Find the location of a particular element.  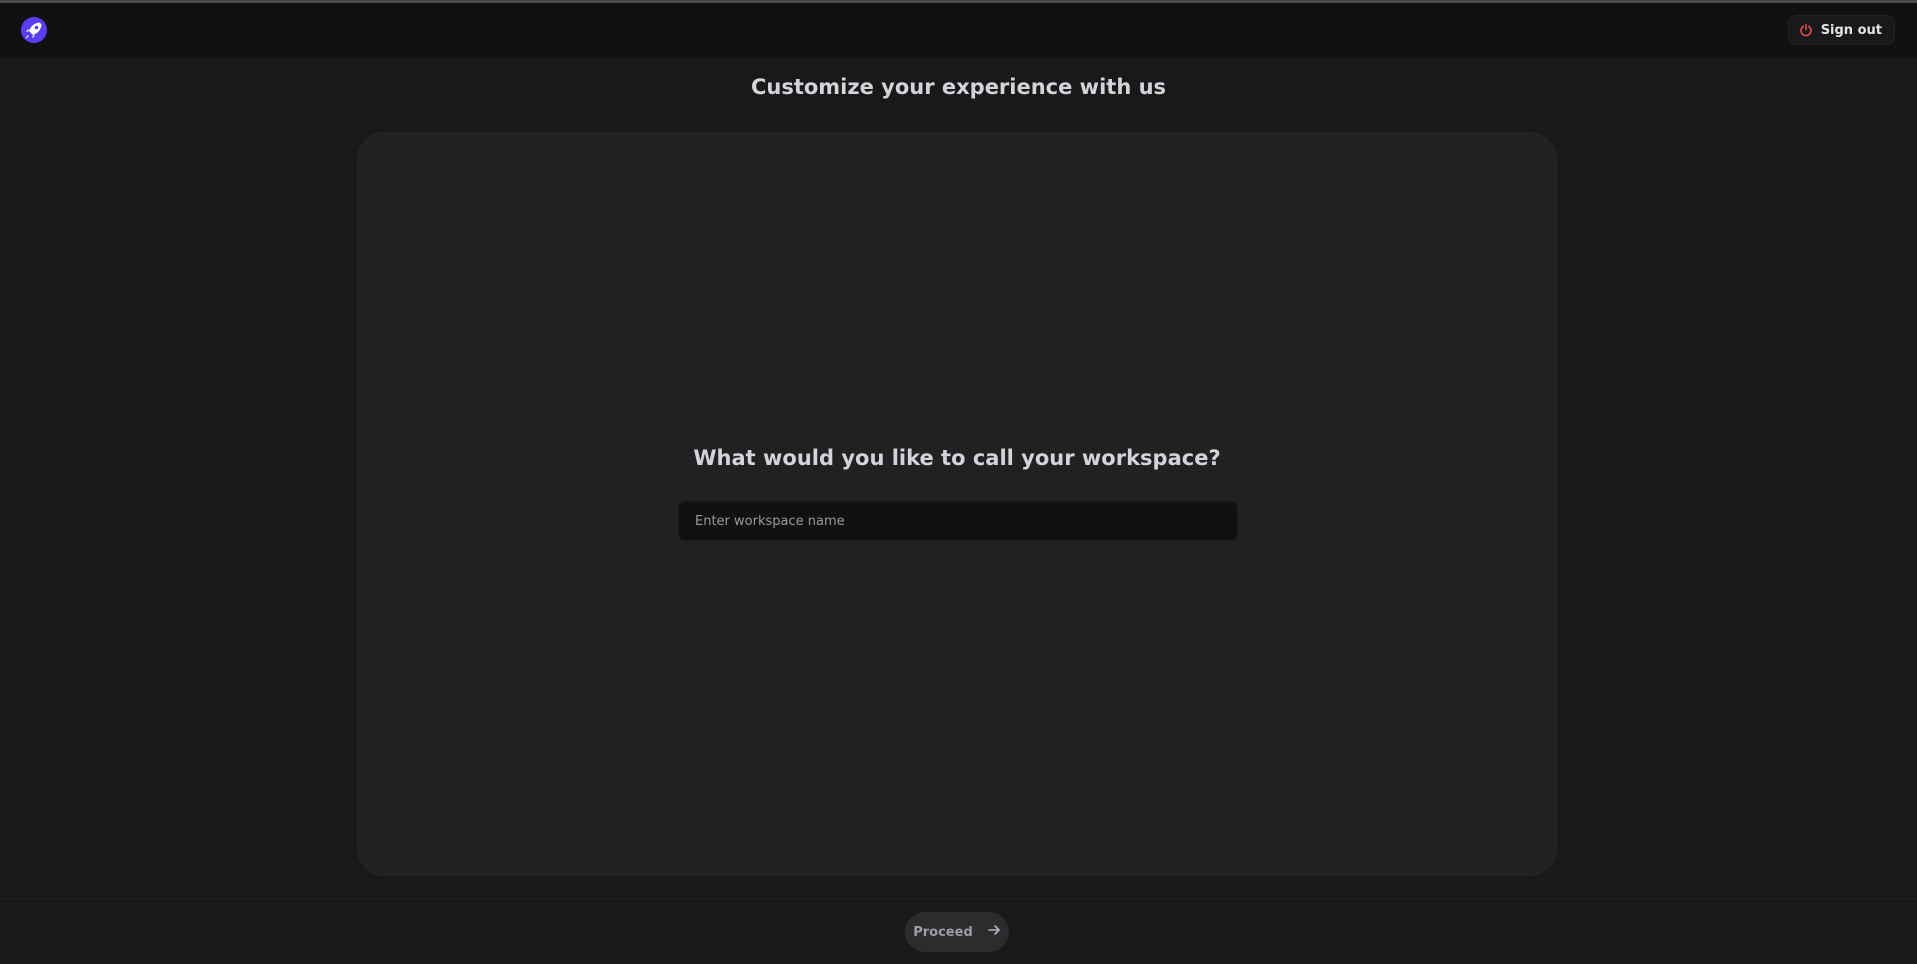

sign-out-label: Sign out is located at coordinates (1851, 30).